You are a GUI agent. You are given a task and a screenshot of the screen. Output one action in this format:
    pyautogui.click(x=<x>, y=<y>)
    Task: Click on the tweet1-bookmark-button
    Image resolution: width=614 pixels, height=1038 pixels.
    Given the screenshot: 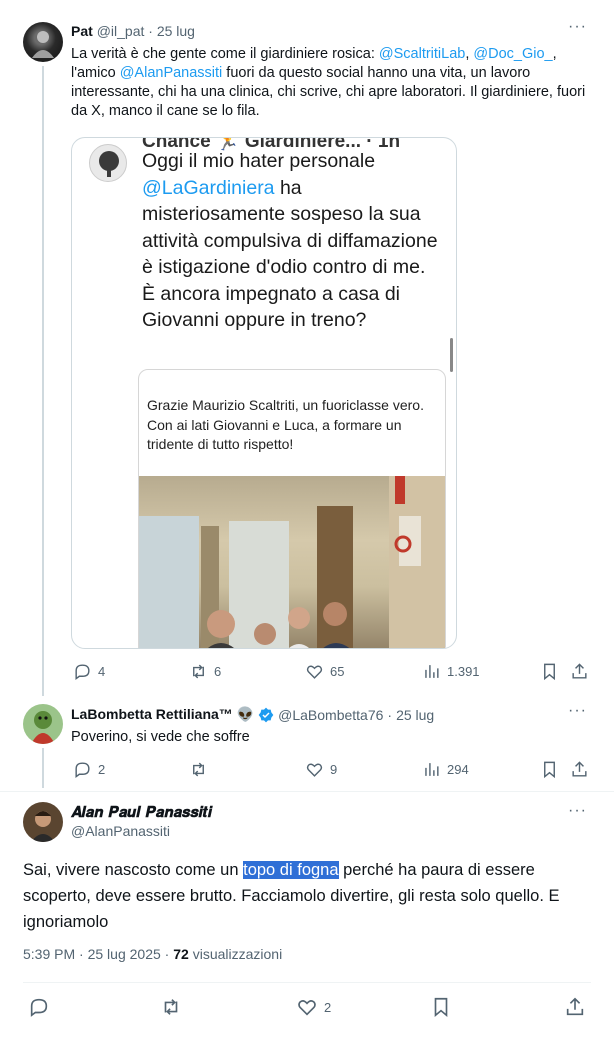 What is the action you would take?
    pyautogui.click(x=549, y=671)
    